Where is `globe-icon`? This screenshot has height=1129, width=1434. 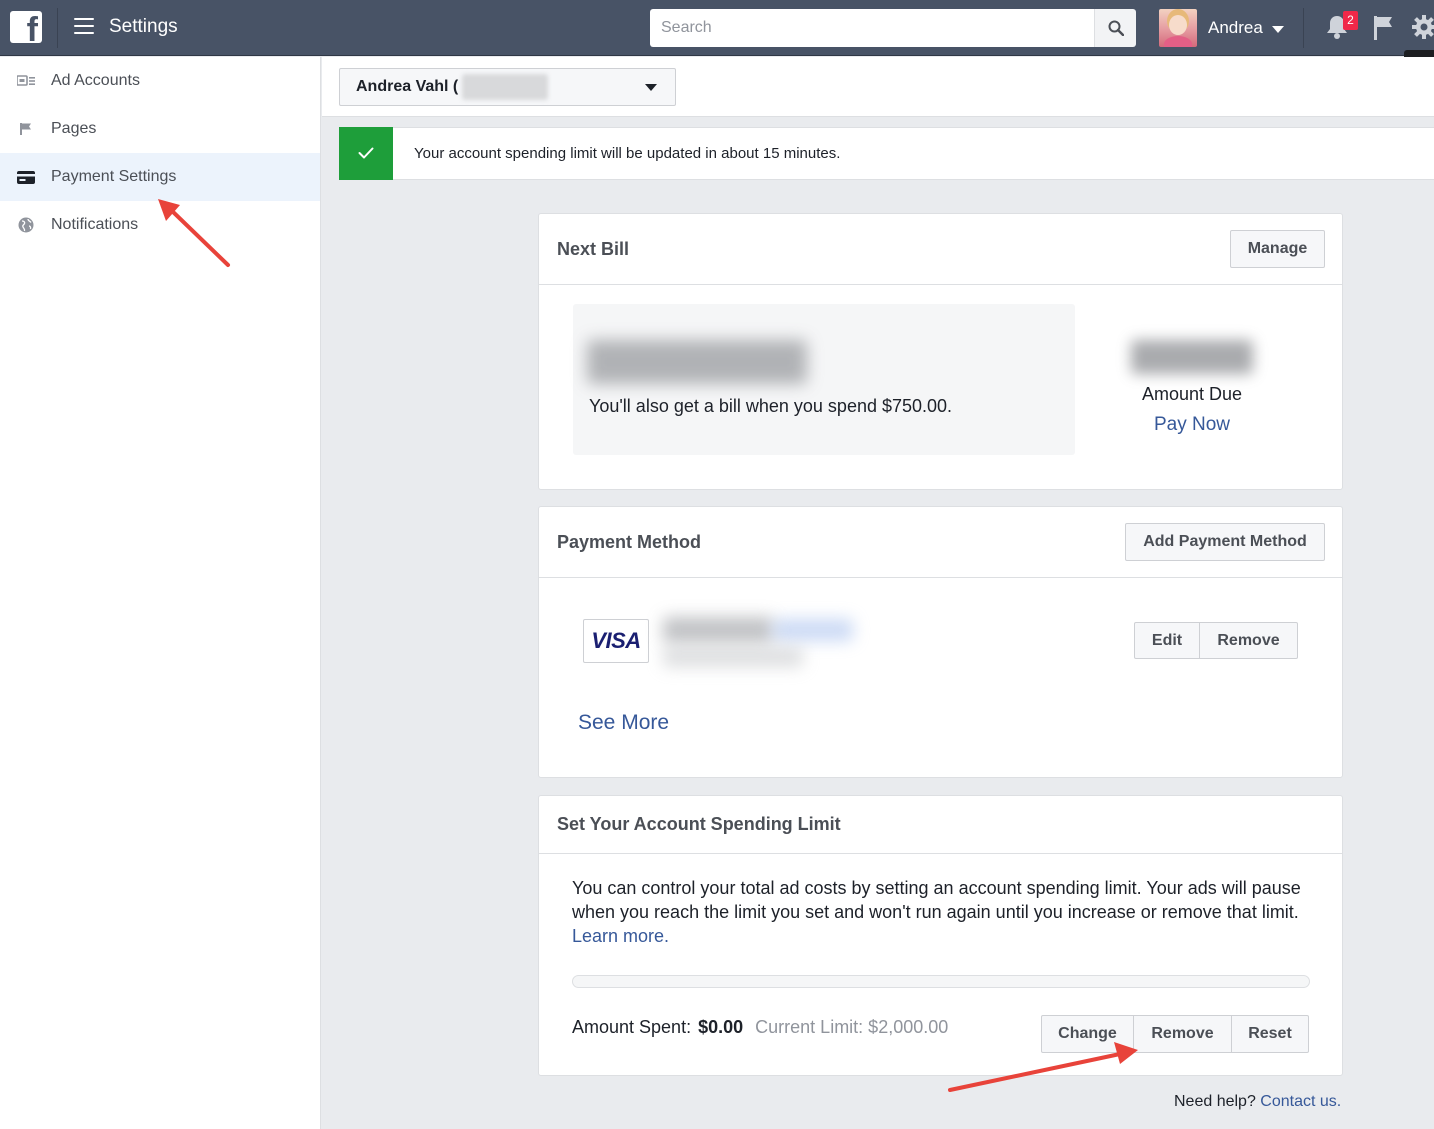
globe-icon is located at coordinates (26, 225).